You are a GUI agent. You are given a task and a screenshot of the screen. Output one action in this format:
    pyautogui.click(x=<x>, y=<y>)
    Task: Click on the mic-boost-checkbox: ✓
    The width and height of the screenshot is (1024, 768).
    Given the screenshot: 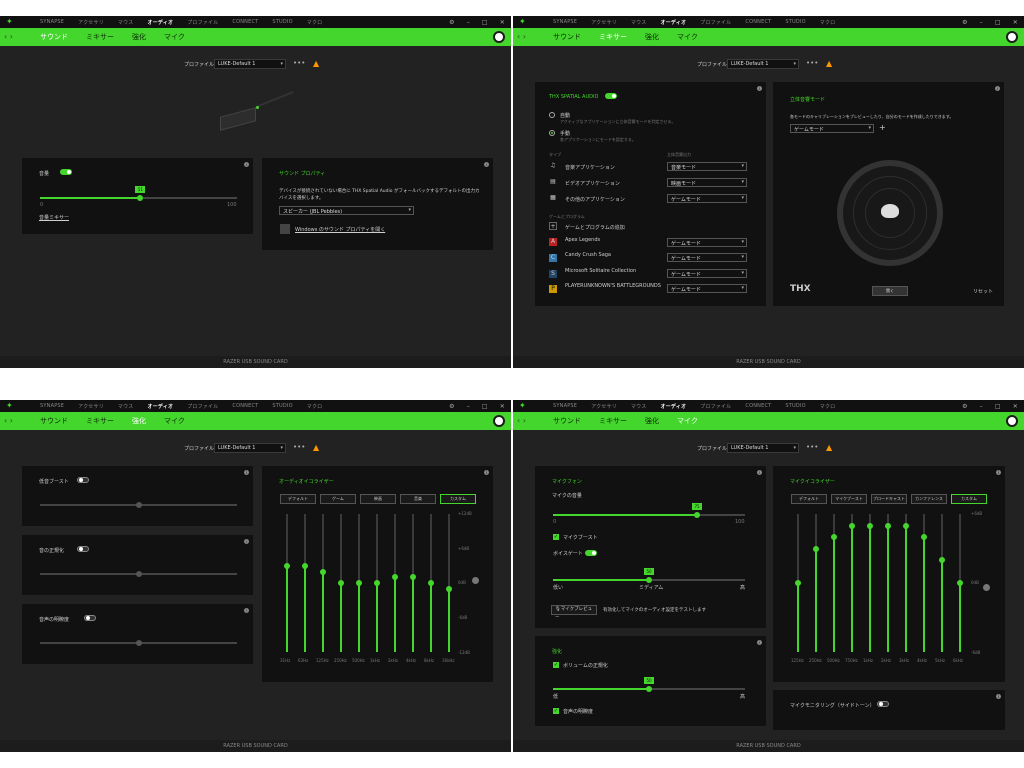 What is the action you would take?
    pyautogui.click(x=556, y=537)
    